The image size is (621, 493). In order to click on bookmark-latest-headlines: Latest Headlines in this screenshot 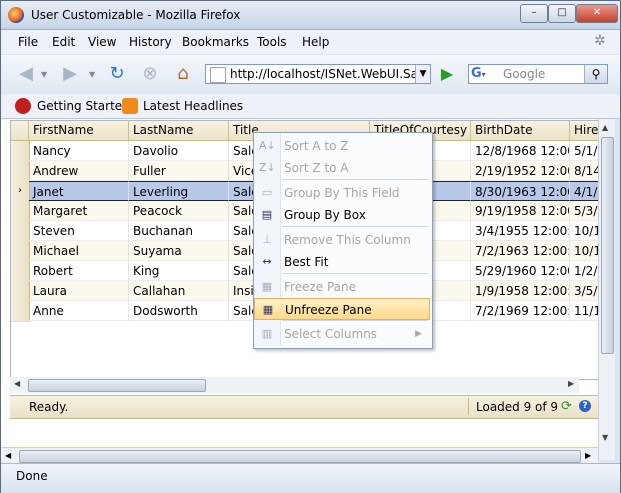, I will do `click(193, 106)`.